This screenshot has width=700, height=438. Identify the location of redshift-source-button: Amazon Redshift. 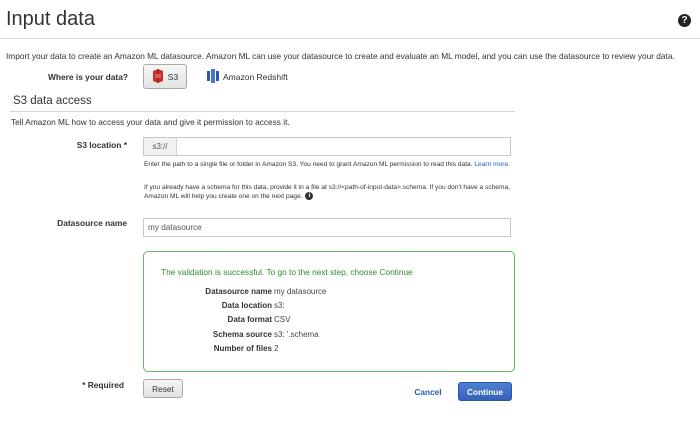
(247, 76).